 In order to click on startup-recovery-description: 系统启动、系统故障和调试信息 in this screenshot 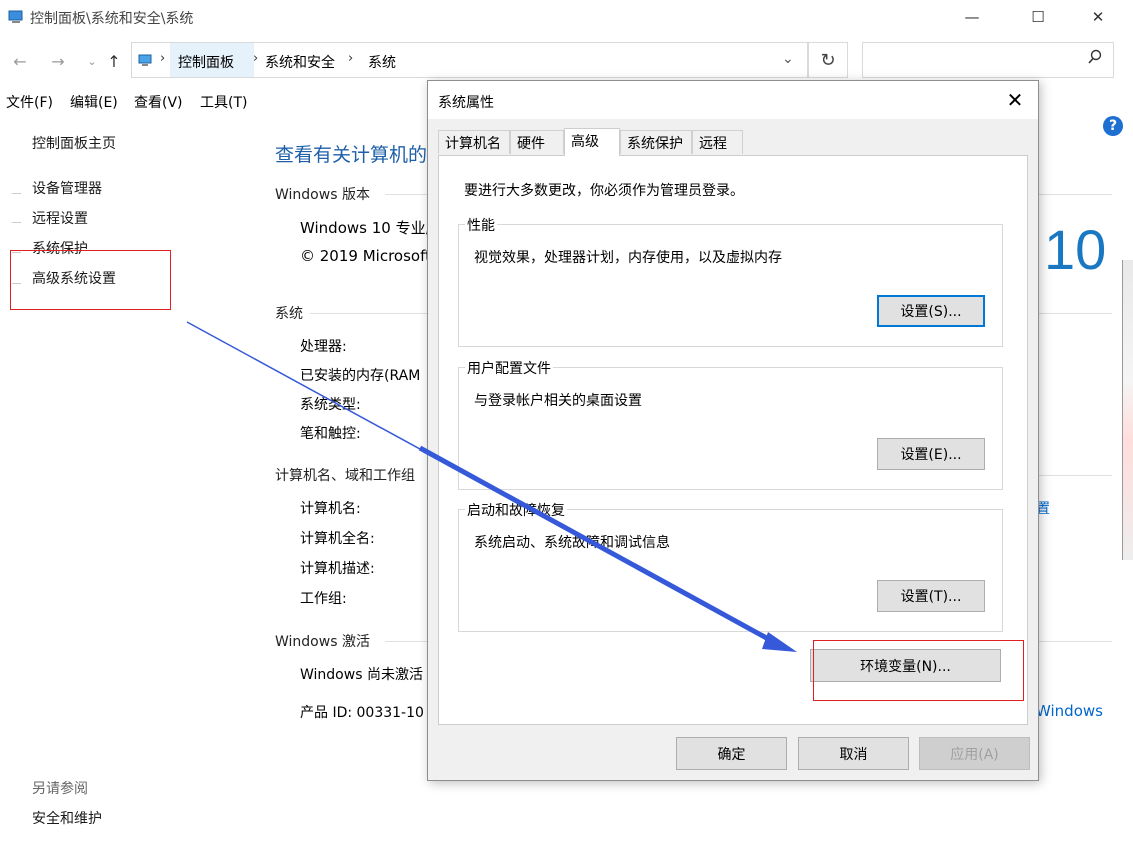, I will do `click(572, 543)`.